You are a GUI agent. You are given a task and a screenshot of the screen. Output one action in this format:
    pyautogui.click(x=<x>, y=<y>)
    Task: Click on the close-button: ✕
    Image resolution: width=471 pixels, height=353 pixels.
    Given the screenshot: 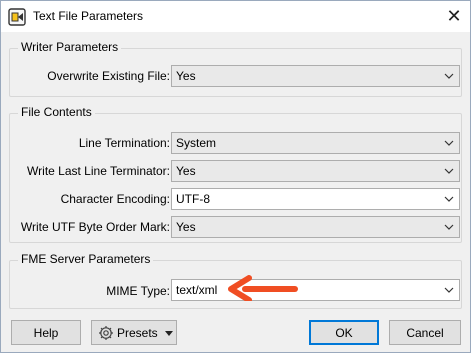 What is the action you would take?
    pyautogui.click(x=454, y=16)
    